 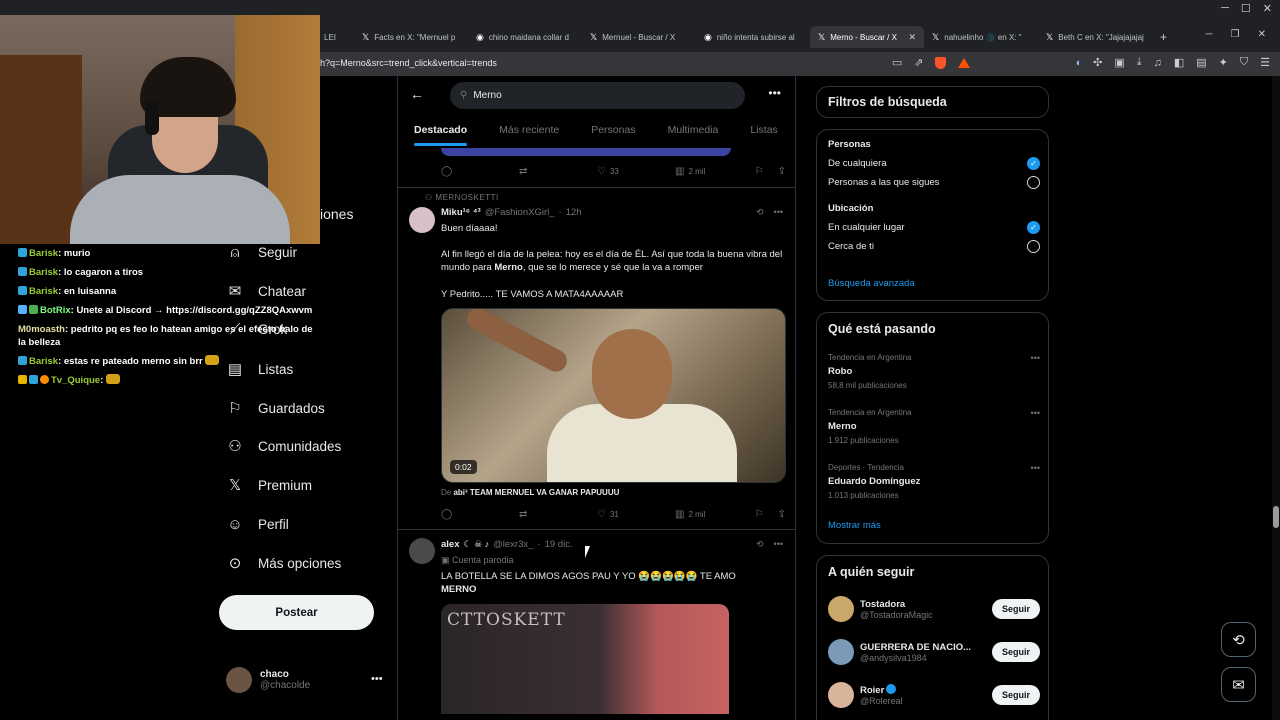 I want to click on like-button: ♡ 33, so click(x=636, y=171).